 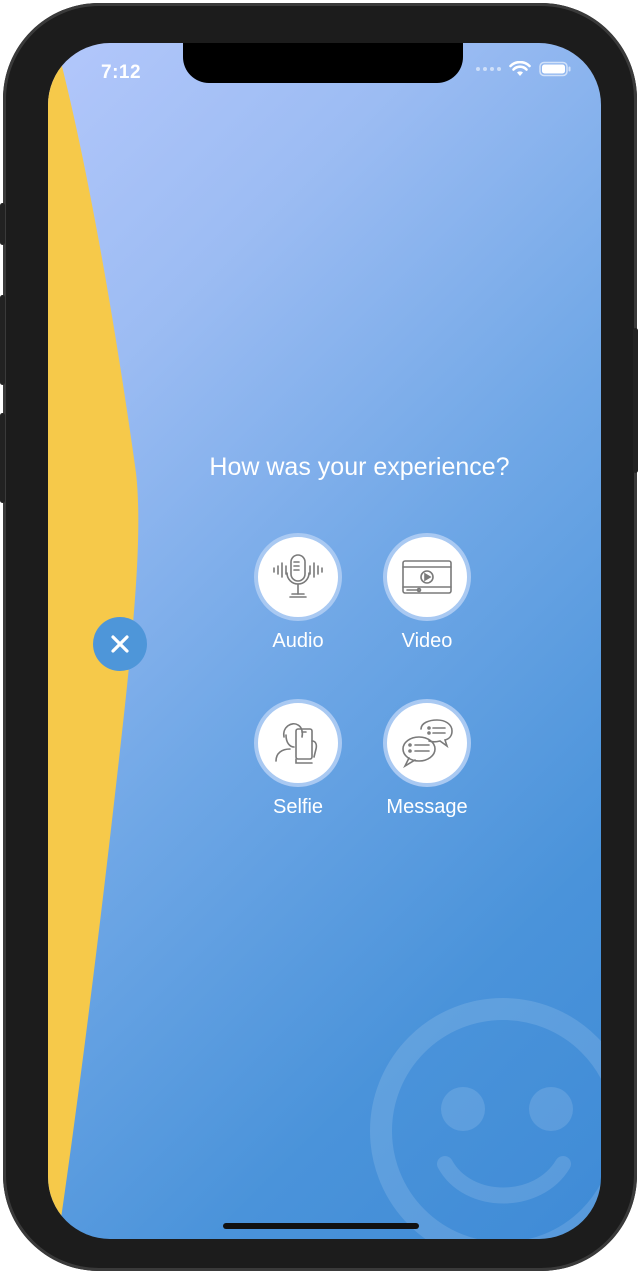 What do you see at coordinates (121, 72) in the screenshot?
I see `status-time: 7:12` at bounding box center [121, 72].